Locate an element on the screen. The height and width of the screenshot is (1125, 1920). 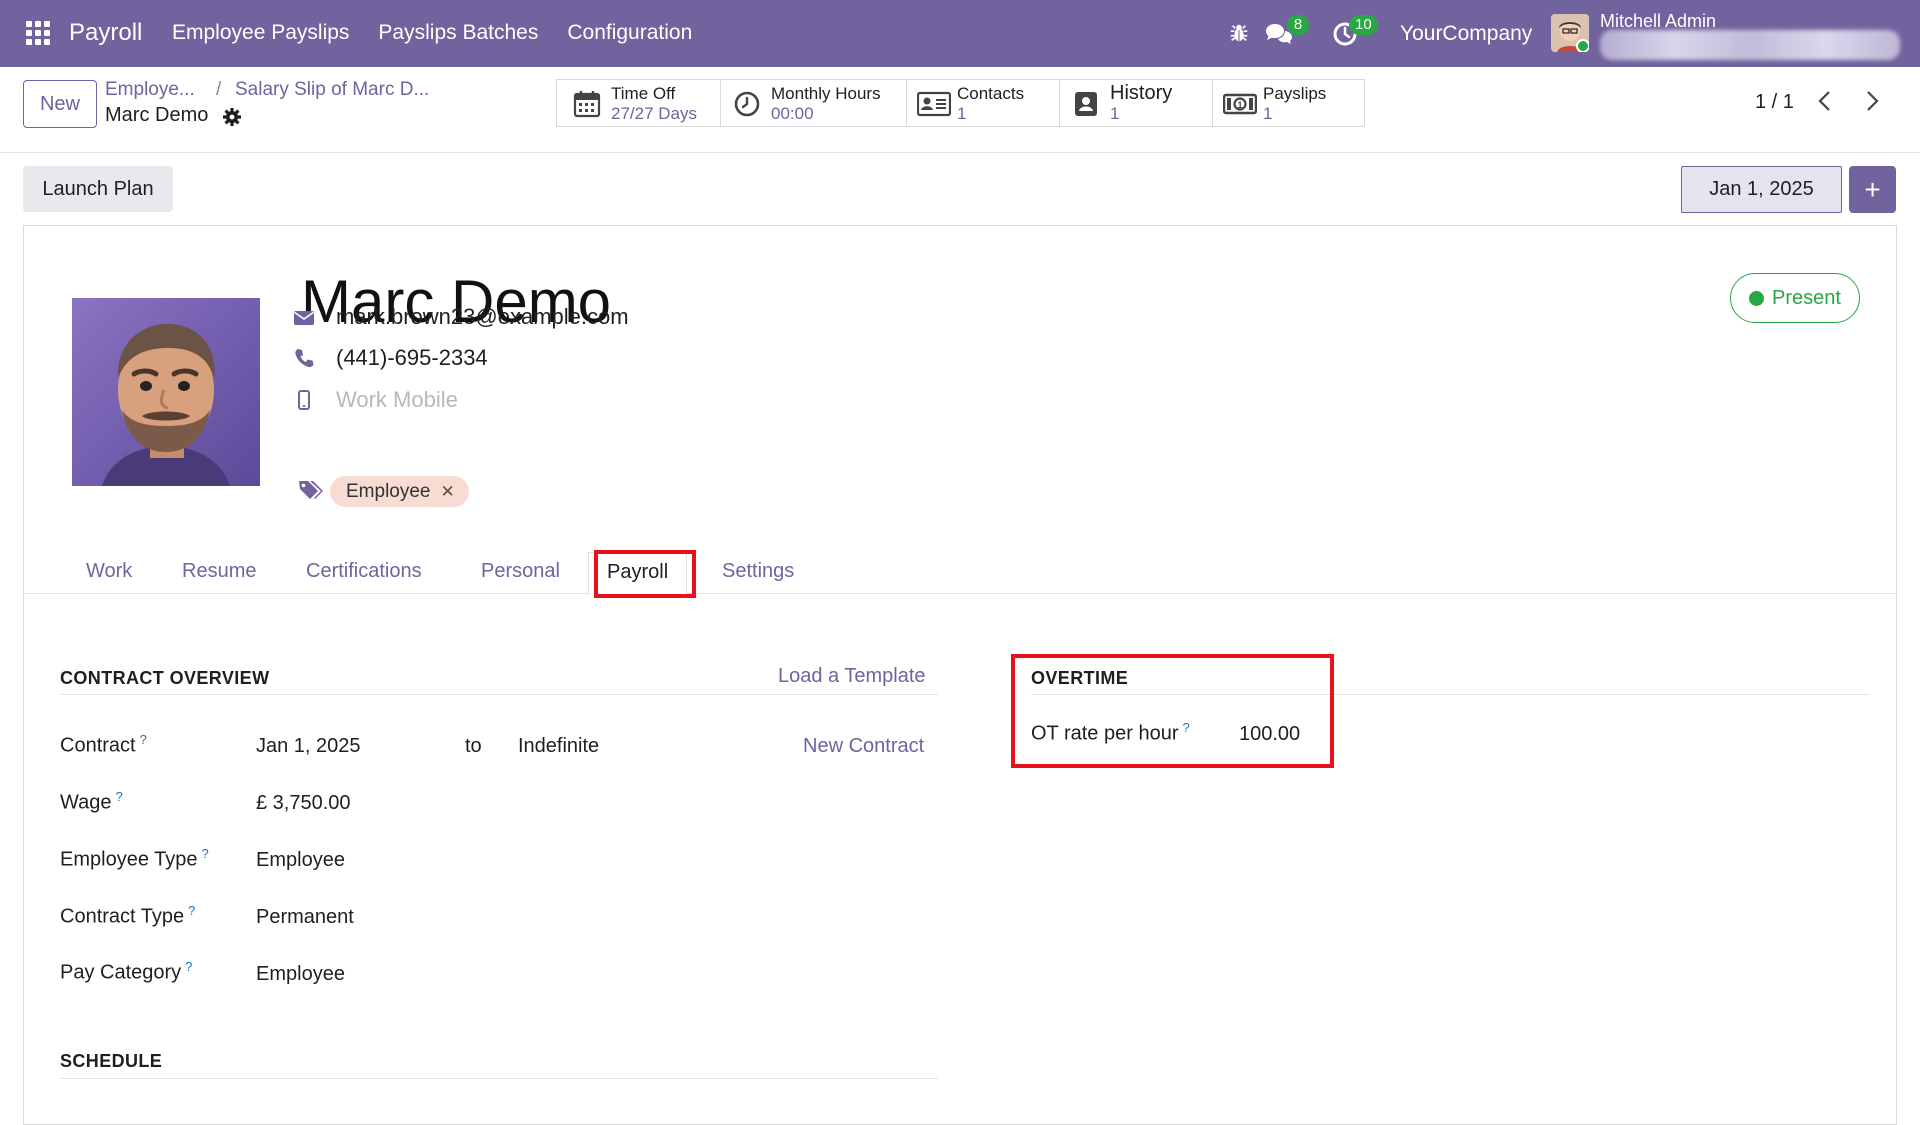
menu-configuration: Configuration is located at coordinates (629, 33).